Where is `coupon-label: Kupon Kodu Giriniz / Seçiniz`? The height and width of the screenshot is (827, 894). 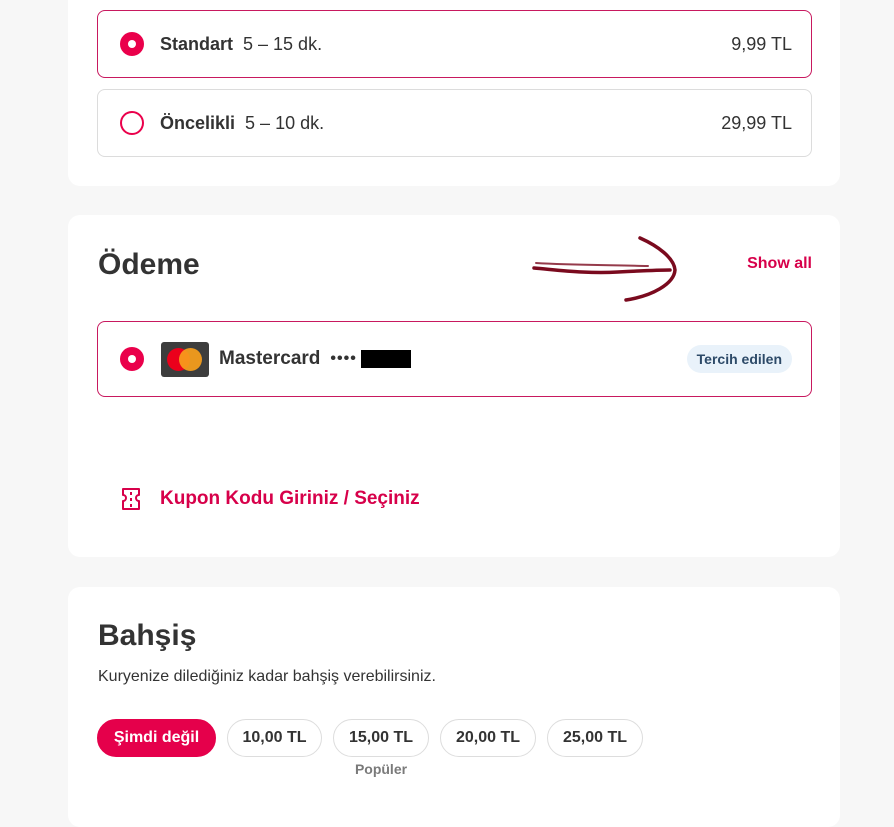
coupon-label: Kupon Kodu Giriniz / Seçiniz is located at coordinates (290, 498).